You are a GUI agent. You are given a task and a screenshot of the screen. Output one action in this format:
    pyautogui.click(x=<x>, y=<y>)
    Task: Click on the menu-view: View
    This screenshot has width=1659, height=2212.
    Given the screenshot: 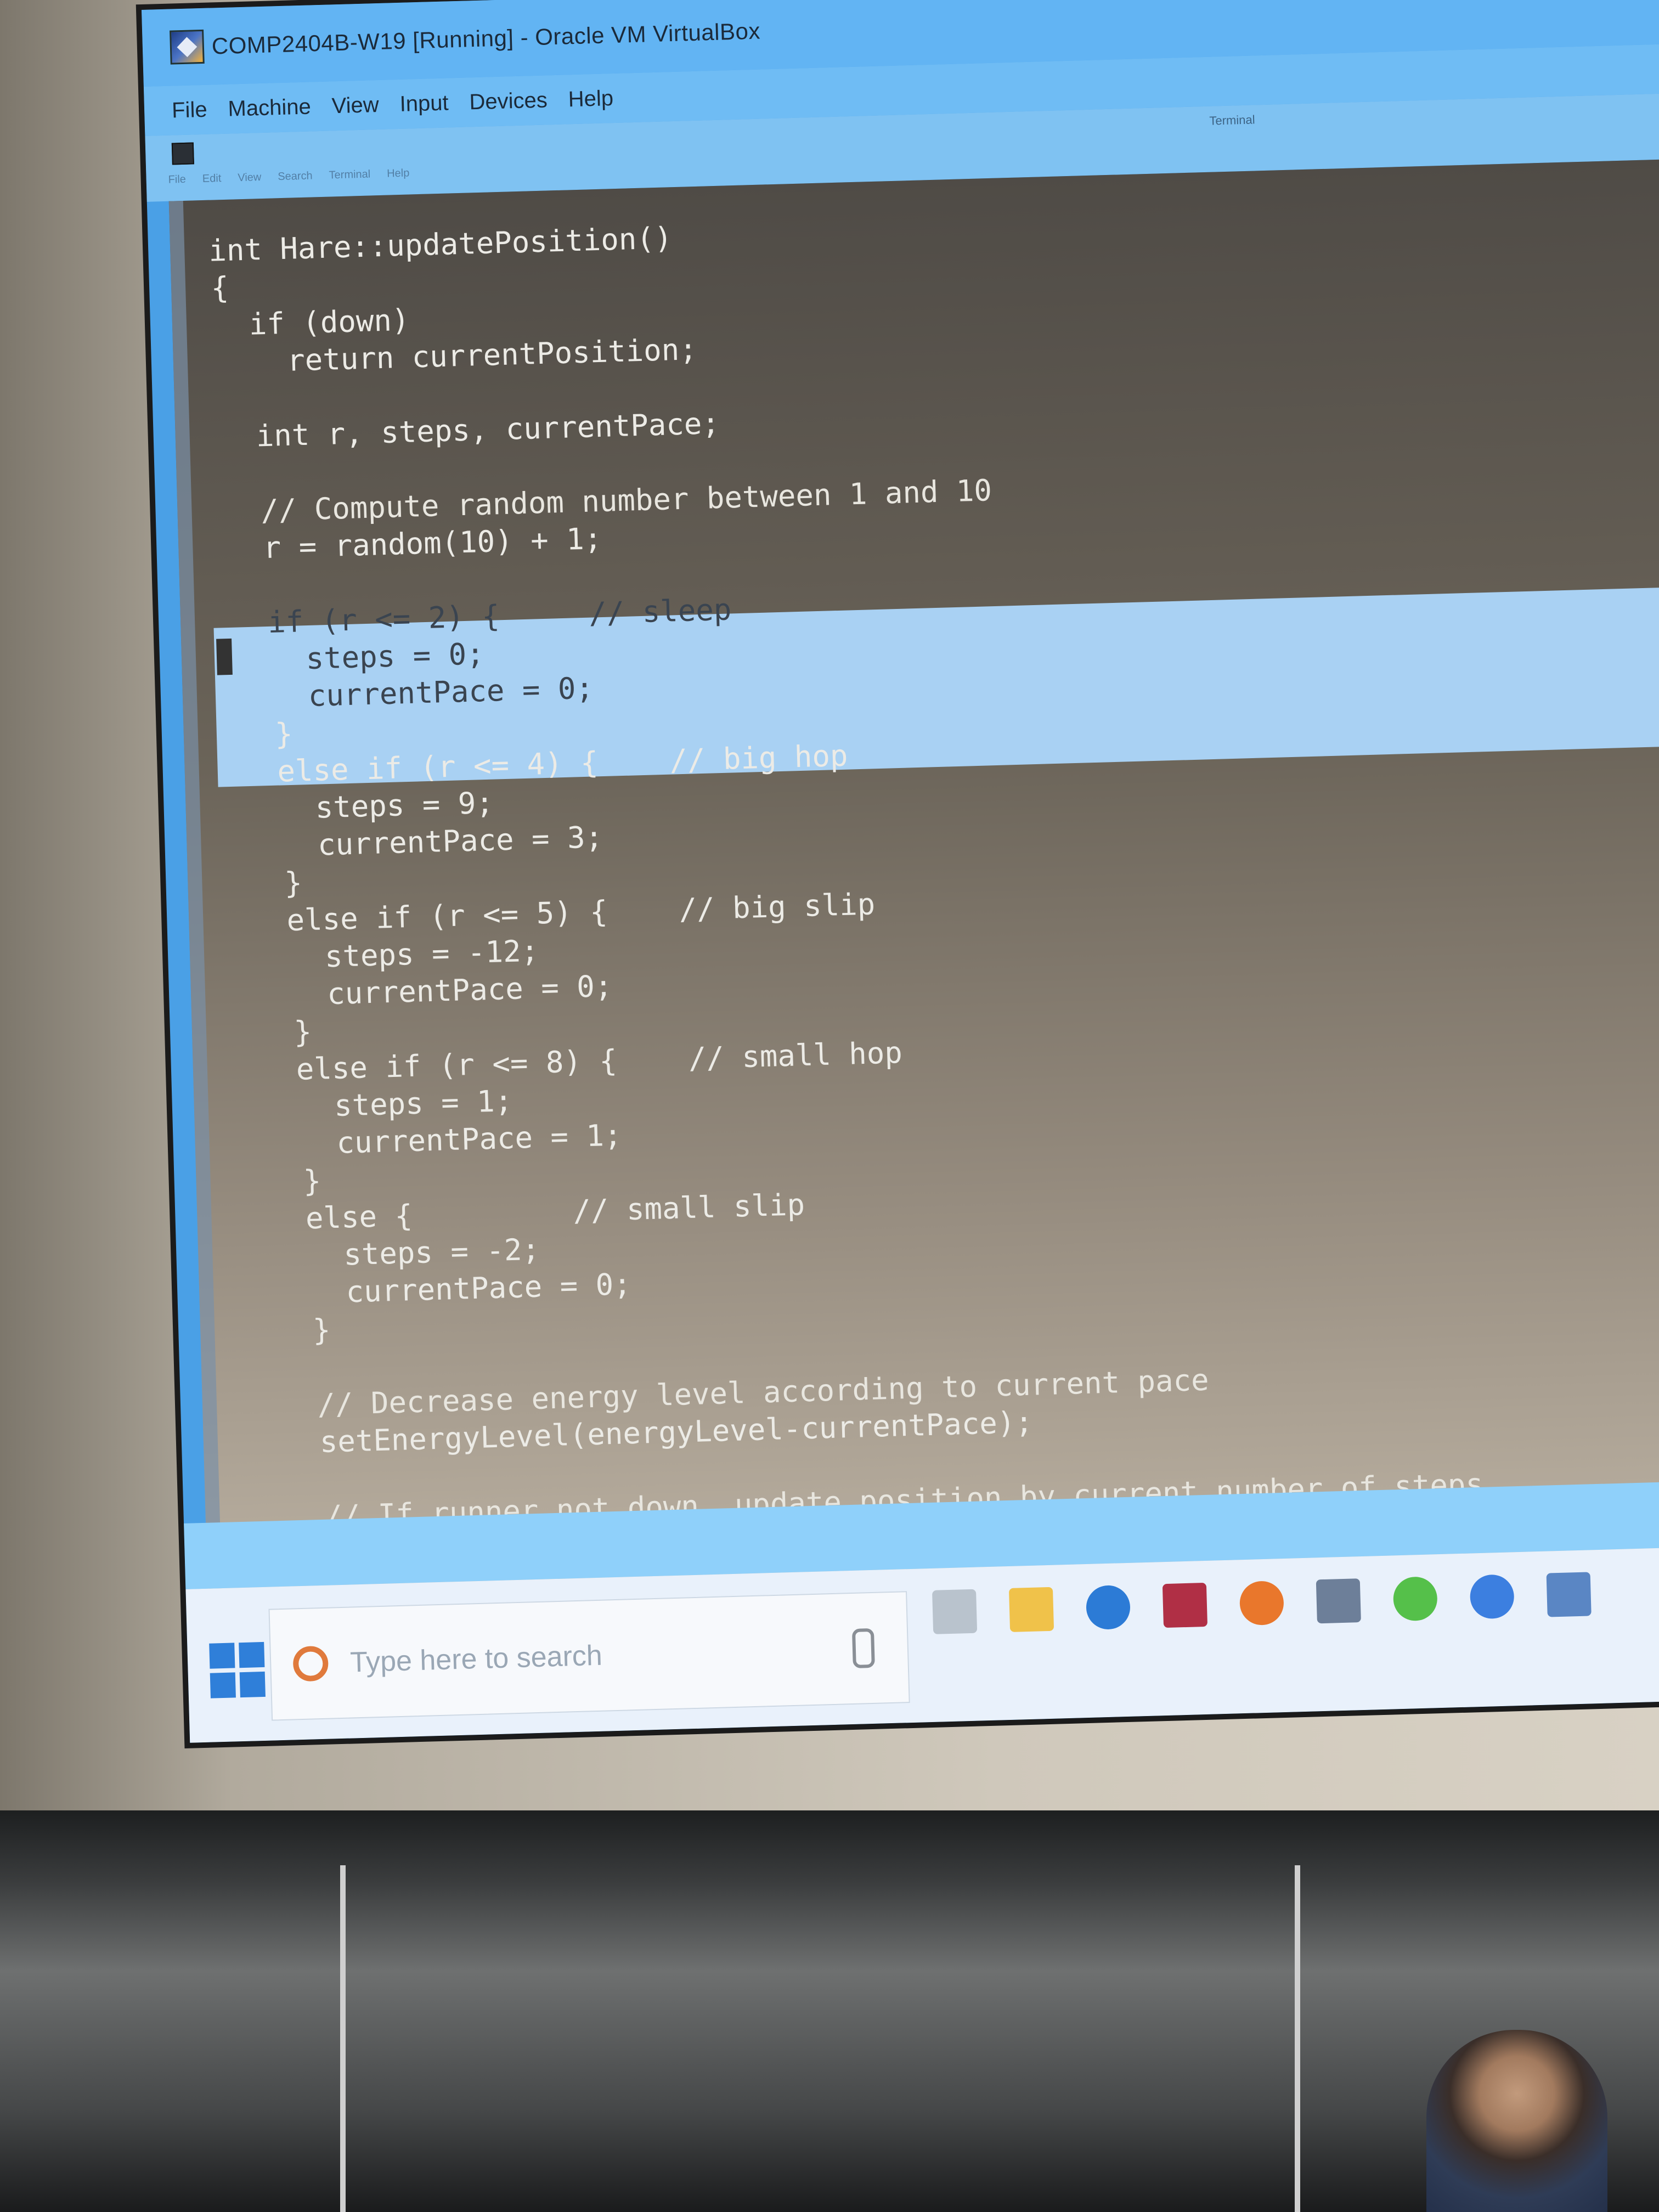 What is the action you would take?
    pyautogui.click(x=355, y=105)
    